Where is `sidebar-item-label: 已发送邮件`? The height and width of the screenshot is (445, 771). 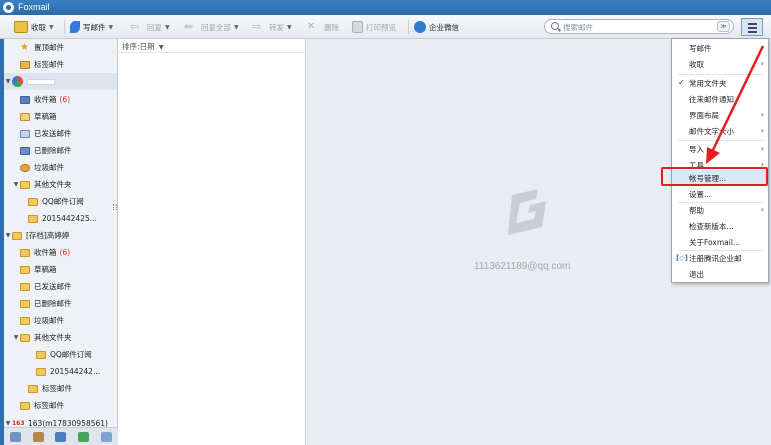
sidebar-item-label: 已发送邮件 is located at coordinates (53, 133).